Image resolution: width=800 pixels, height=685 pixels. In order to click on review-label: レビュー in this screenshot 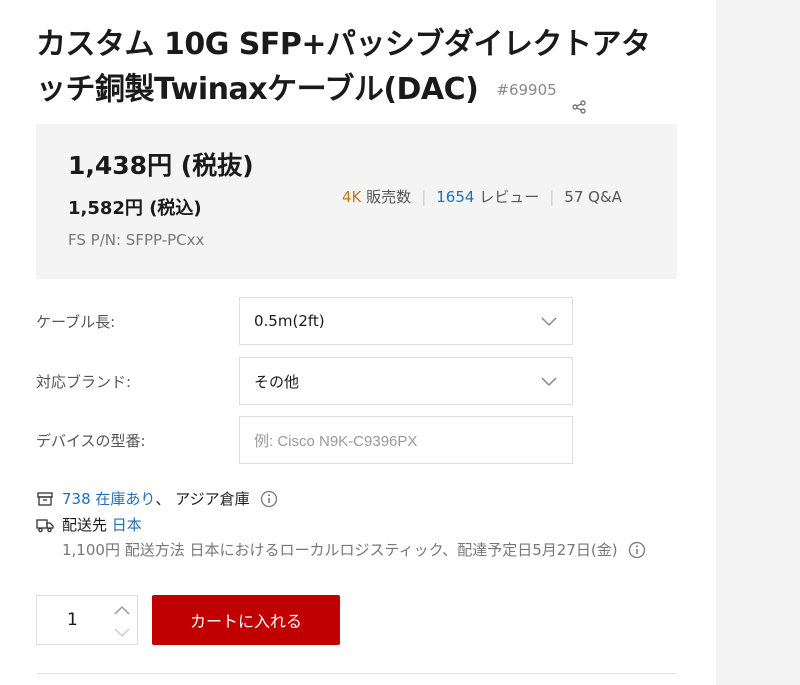, I will do `click(509, 197)`.